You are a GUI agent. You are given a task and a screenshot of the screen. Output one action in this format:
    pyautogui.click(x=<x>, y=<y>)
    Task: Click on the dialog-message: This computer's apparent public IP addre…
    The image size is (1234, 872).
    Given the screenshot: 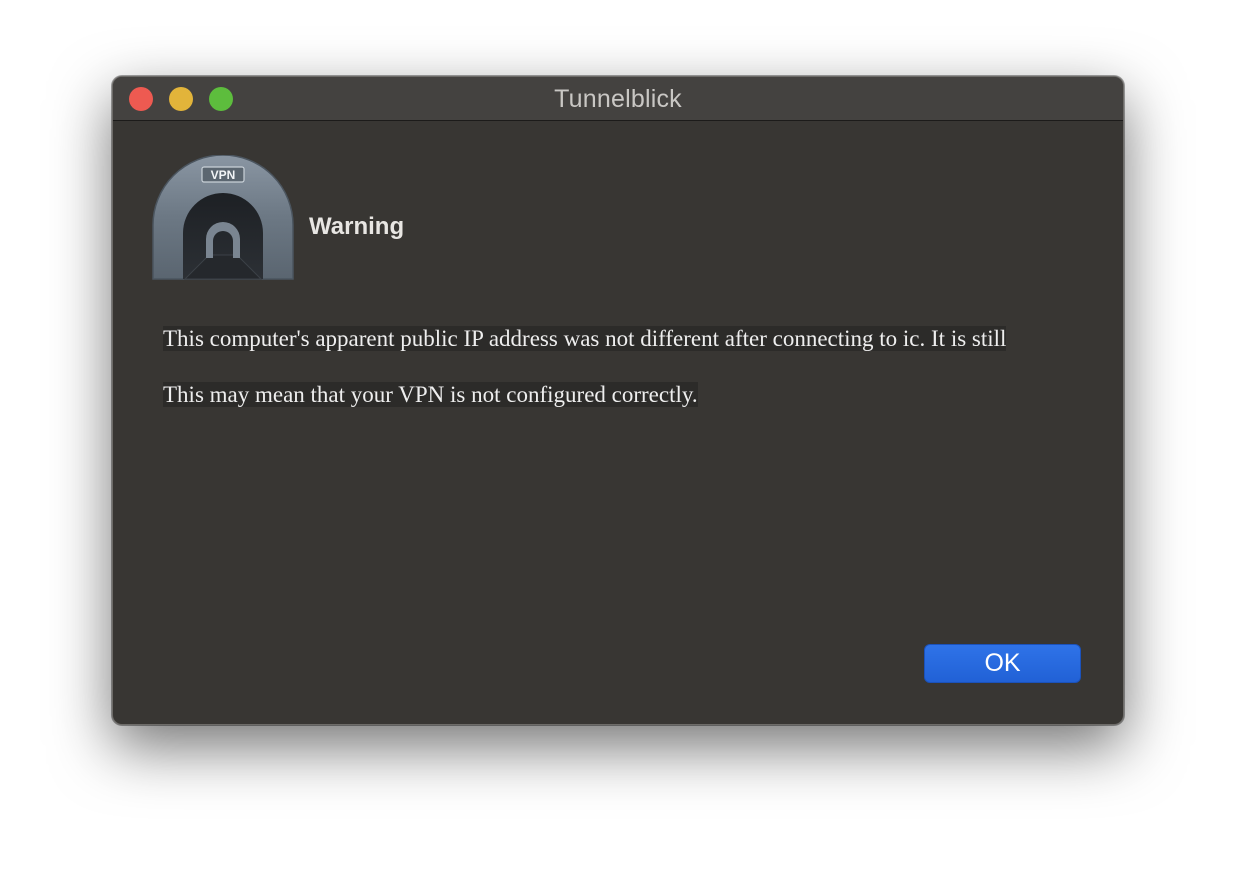 What is the action you would take?
    pyautogui.click(x=603, y=367)
    